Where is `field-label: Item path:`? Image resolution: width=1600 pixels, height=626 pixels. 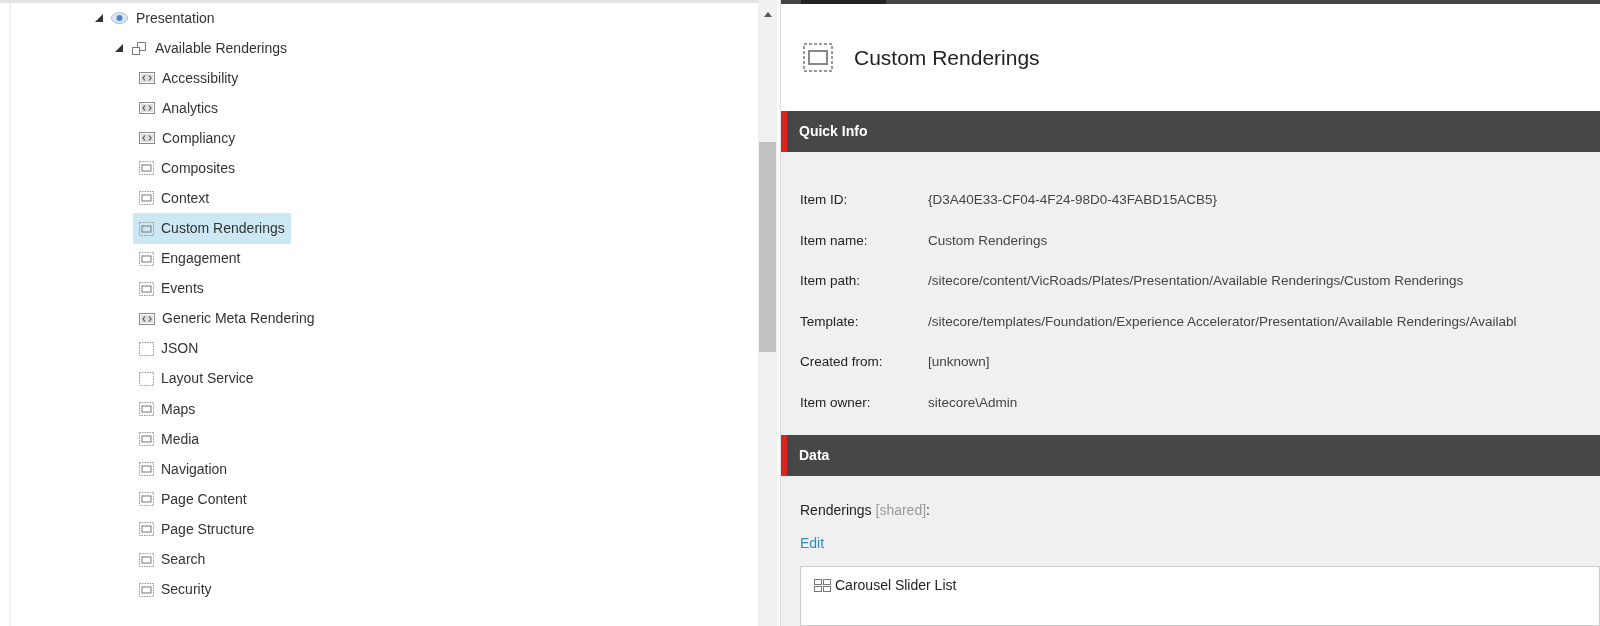
field-label: Item path: is located at coordinates (831, 281).